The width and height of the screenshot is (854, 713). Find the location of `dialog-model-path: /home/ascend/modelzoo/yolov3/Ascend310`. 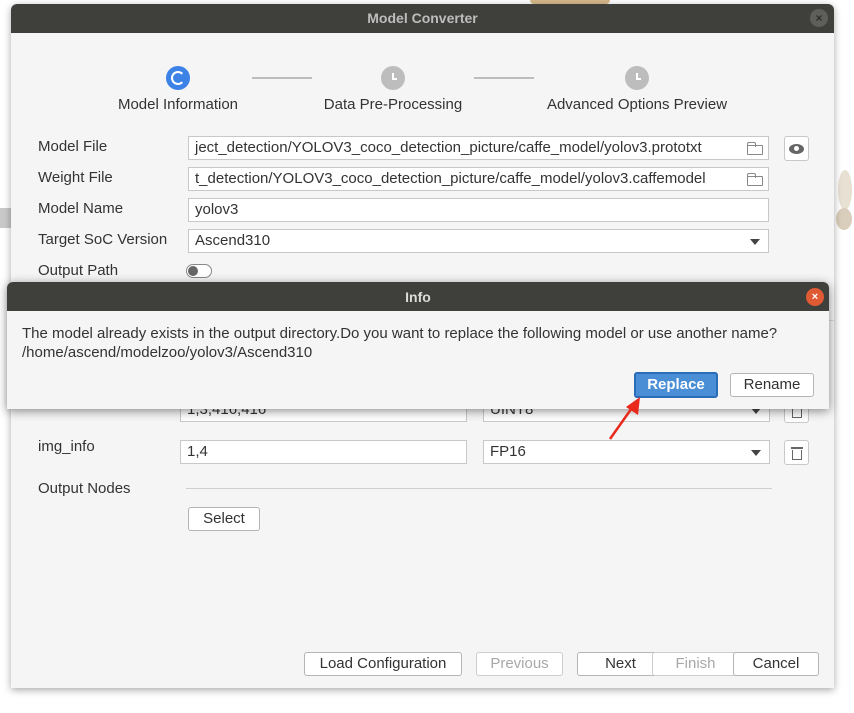

dialog-model-path: /home/ascend/modelzoo/yolov3/Ascend310 is located at coordinates (167, 352).